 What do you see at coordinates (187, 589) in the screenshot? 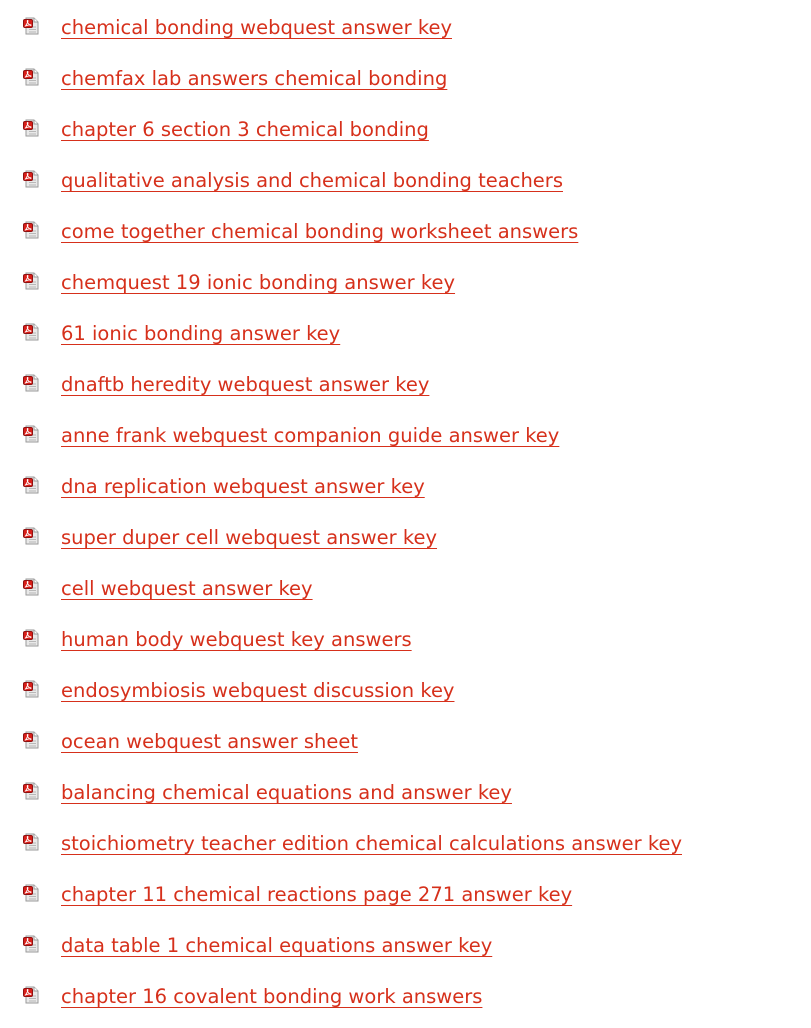
I see `pdf-link: cell webquest answer key` at bounding box center [187, 589].